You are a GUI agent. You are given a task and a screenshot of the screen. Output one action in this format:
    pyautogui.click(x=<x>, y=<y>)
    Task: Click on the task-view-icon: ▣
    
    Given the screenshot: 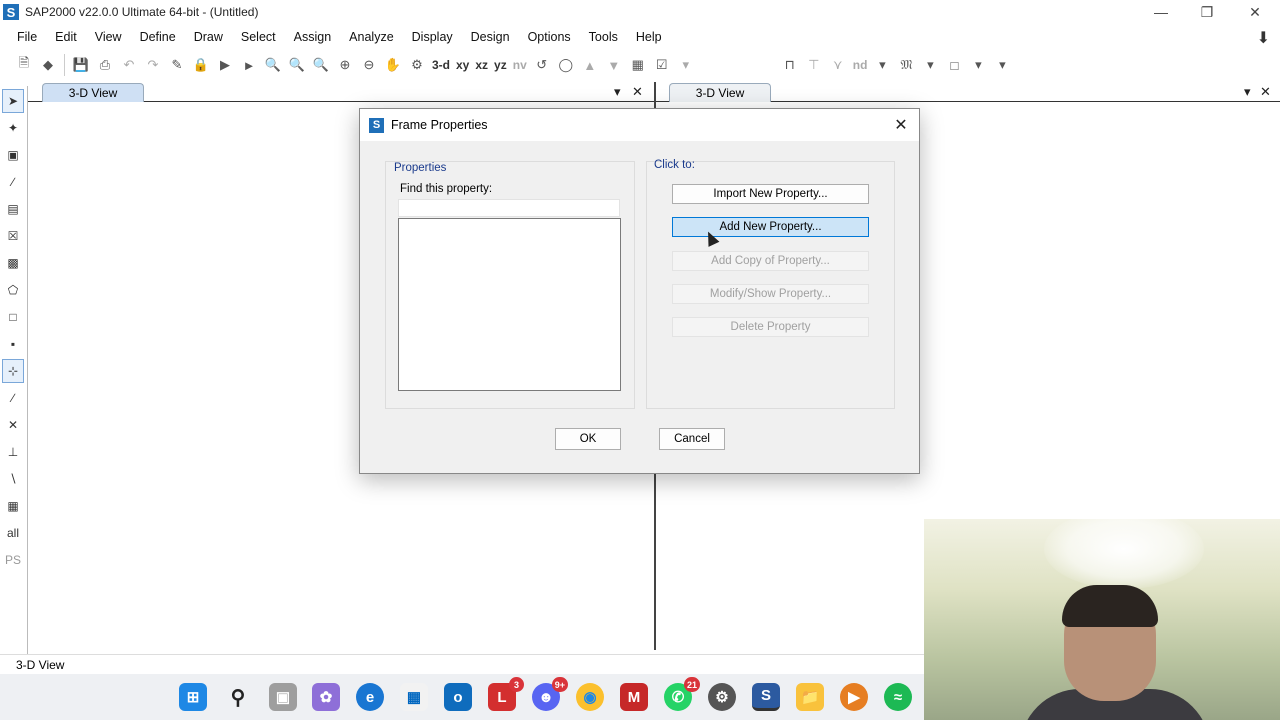 What is the action you would take?
    pyautogui.click(x=283, y=697)
    